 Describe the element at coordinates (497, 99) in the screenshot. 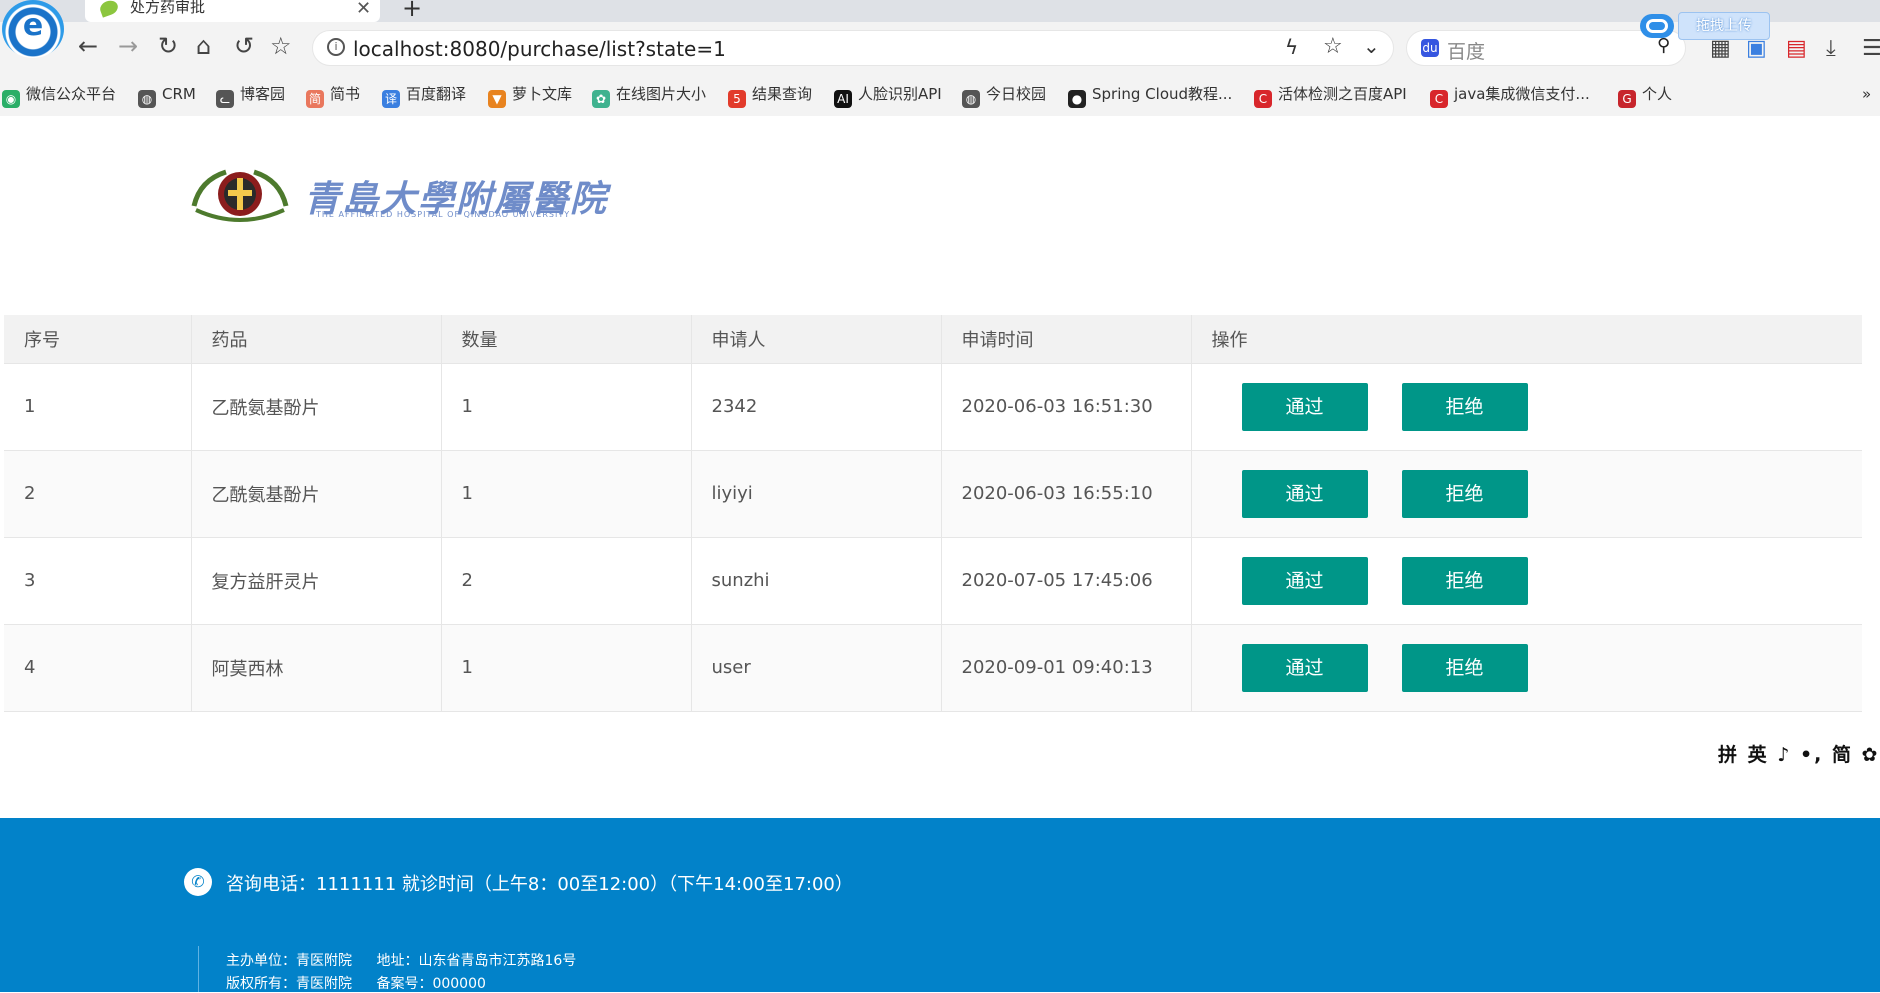

I see `carrot-icon: ▼` at that location.